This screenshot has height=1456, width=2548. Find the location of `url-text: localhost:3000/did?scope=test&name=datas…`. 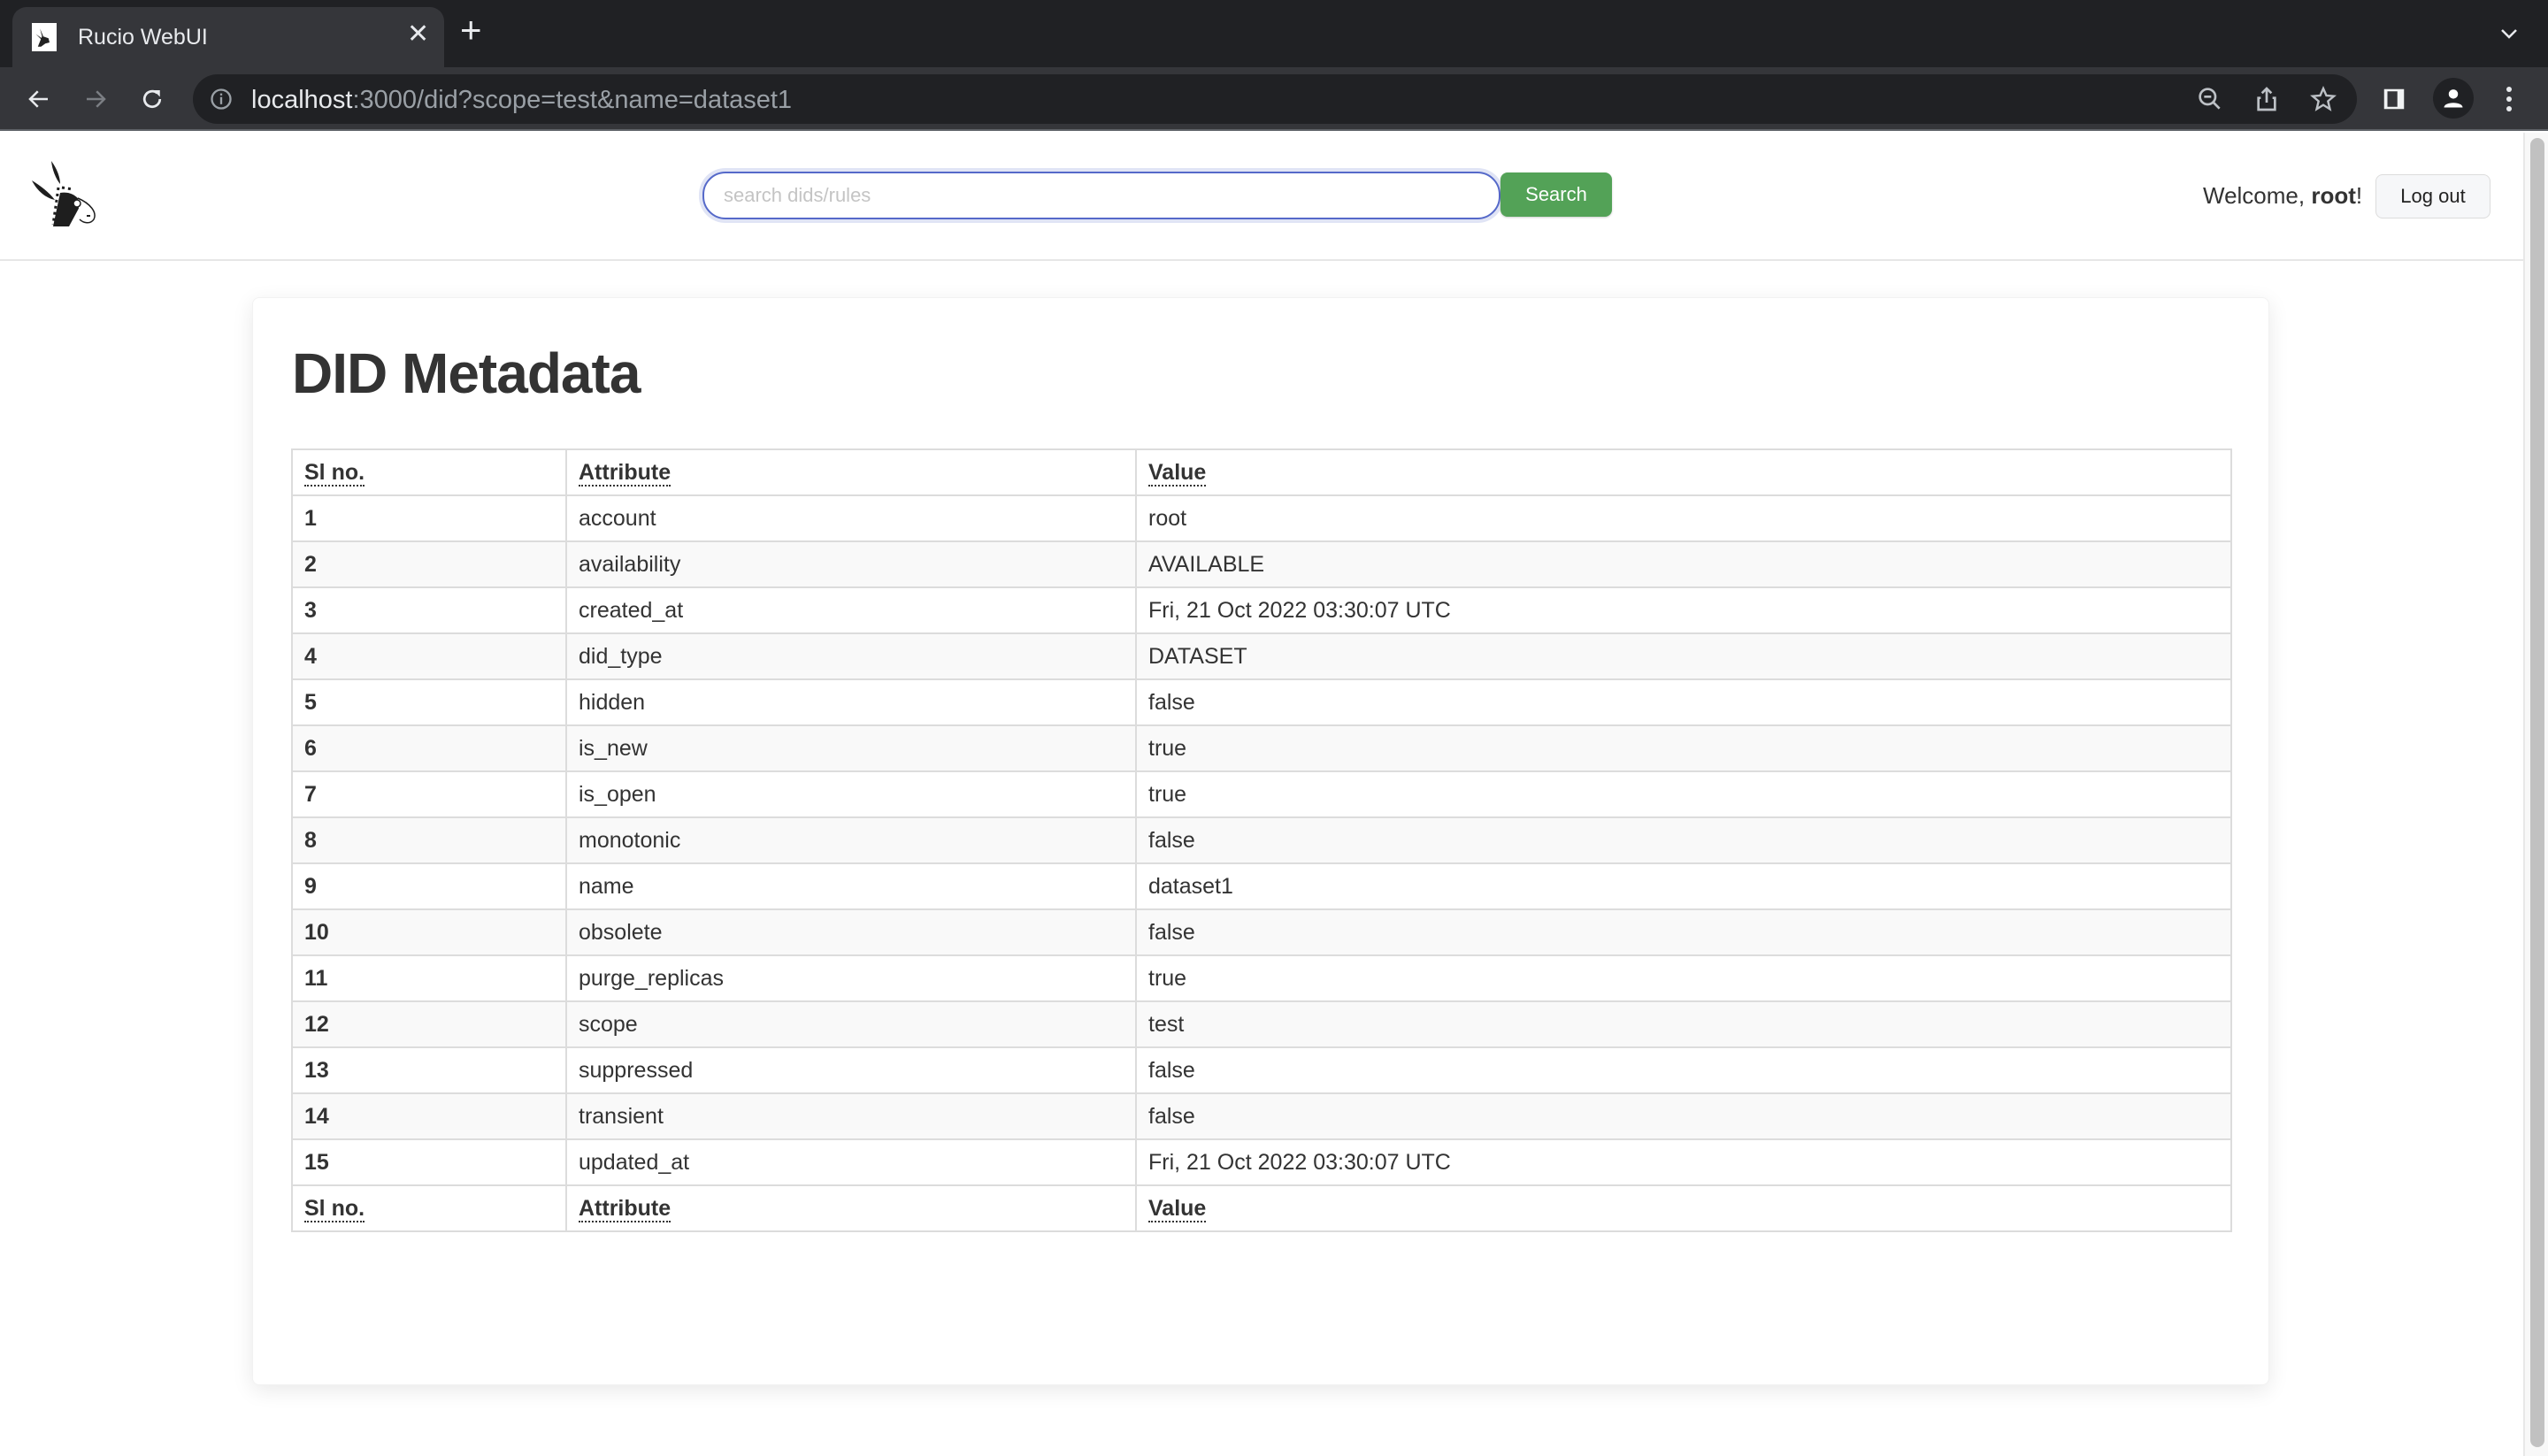

url-text: localhost:3000/did?scope=test&name=datas… is located at coordinates (521, 100).